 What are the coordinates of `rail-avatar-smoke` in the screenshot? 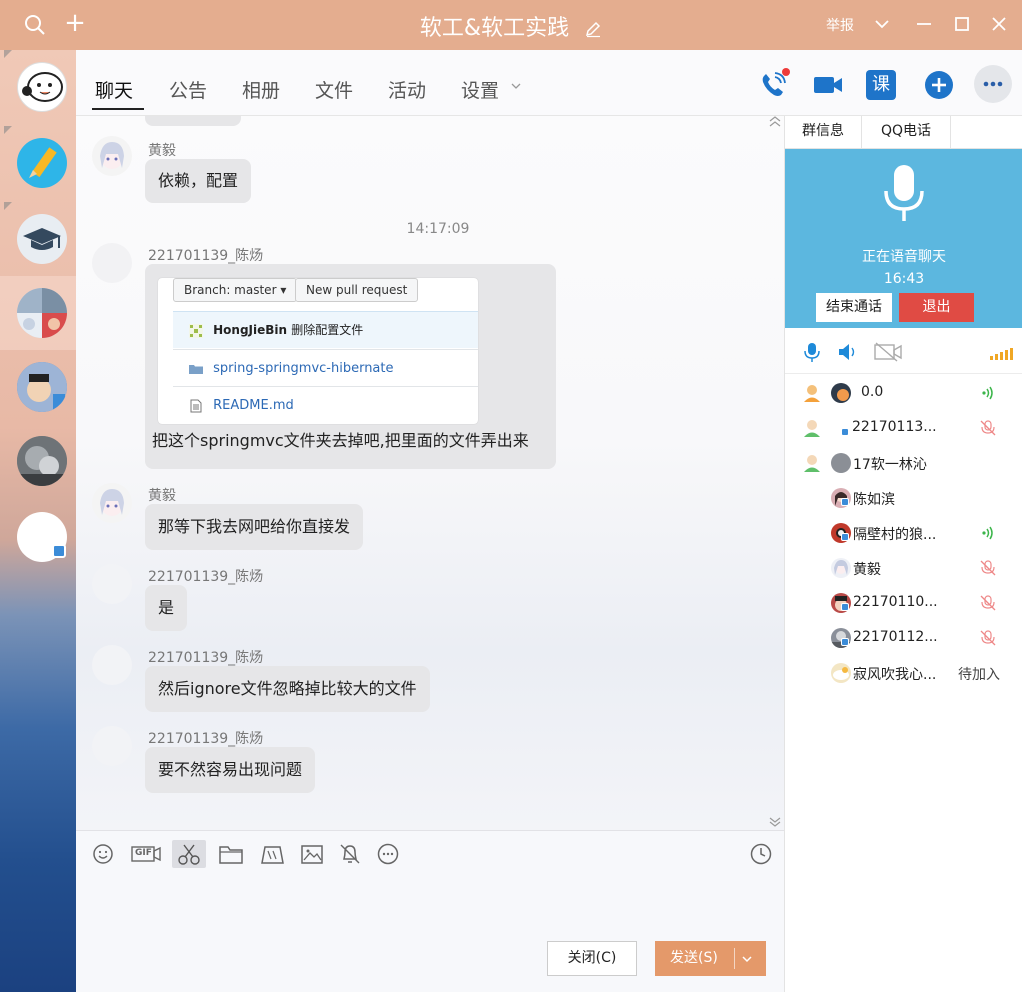 It's located at (42, 461).